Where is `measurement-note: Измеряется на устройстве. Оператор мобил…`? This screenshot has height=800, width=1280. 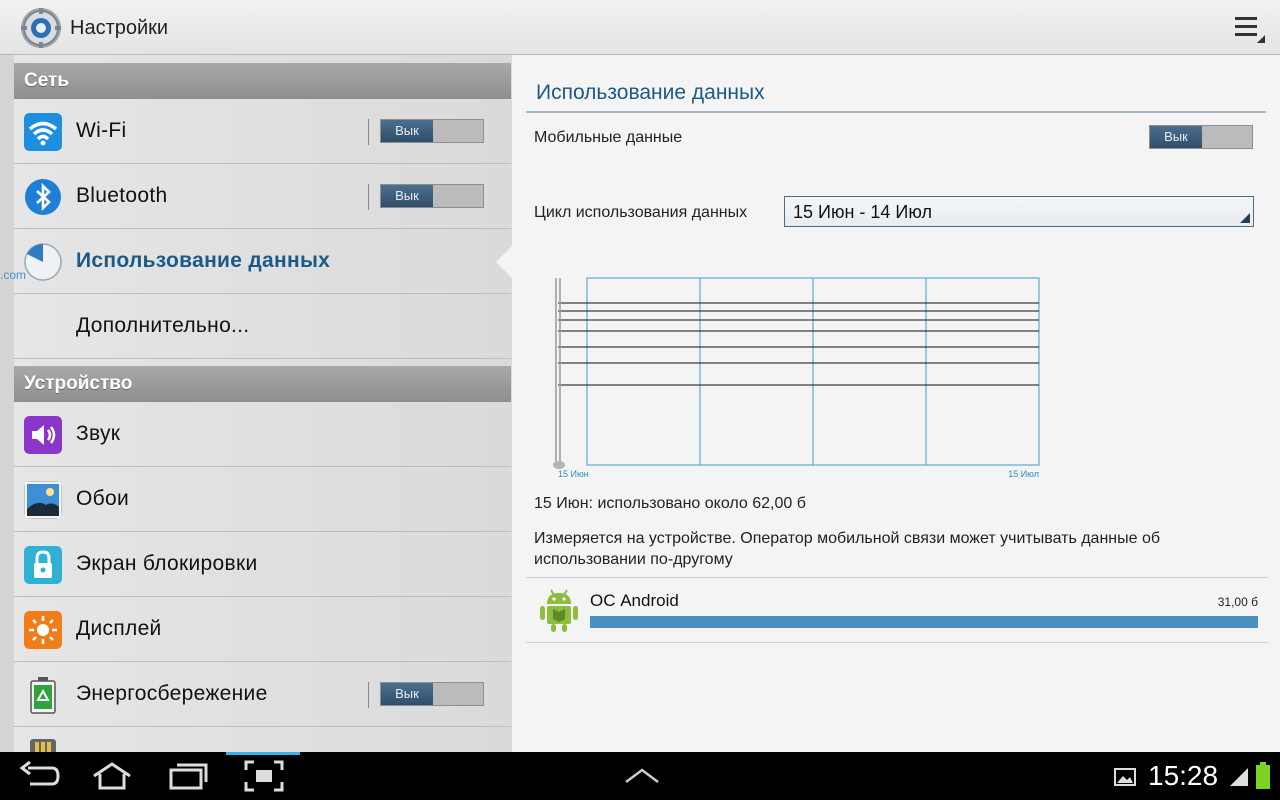
measurement-note: Измеряется на устройстве. Оператор мобил… is located at coordinates (847, 549).